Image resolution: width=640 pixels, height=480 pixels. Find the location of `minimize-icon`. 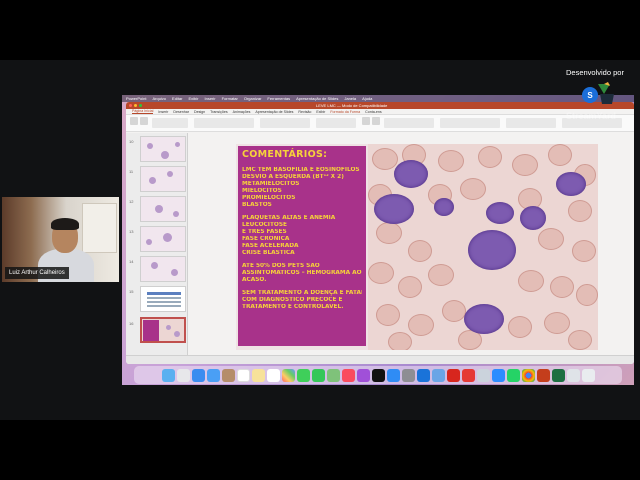

minimize-icon is located at coordinates (135, 105).